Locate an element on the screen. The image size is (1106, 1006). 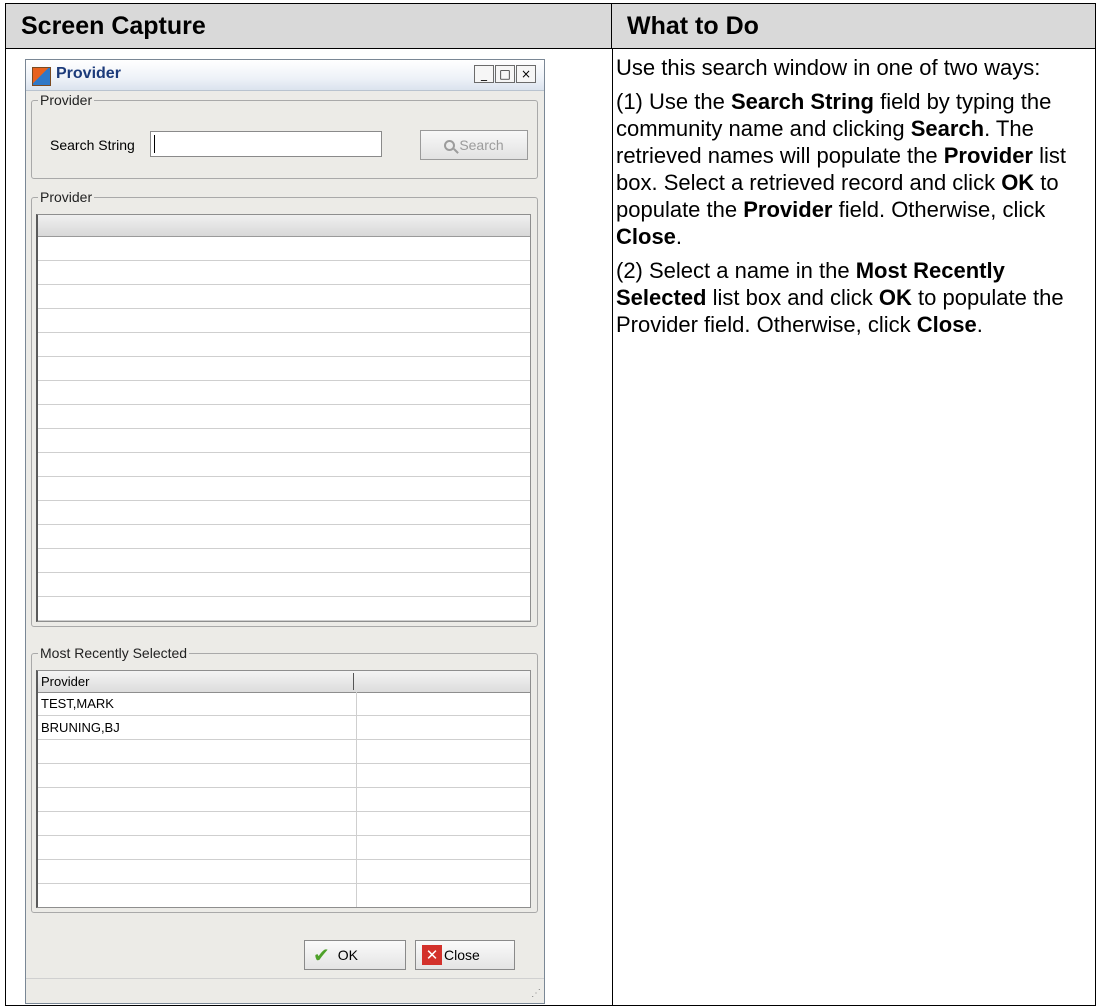
list-item: BRUNING,BJ is located at coordinates (196, 728).